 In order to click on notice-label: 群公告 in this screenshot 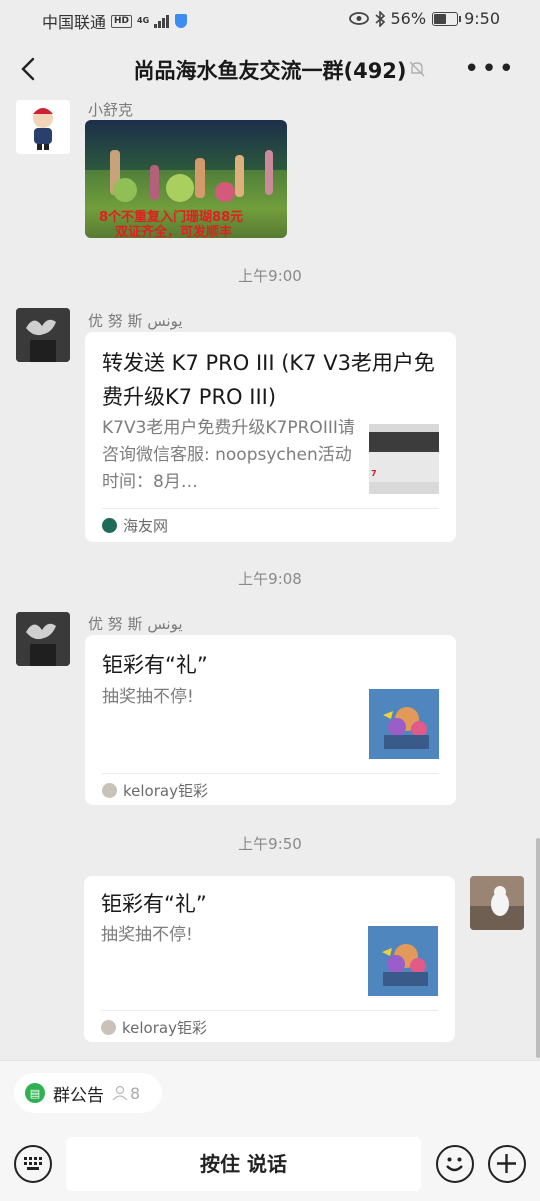, I will do `click(78, 1095)`.